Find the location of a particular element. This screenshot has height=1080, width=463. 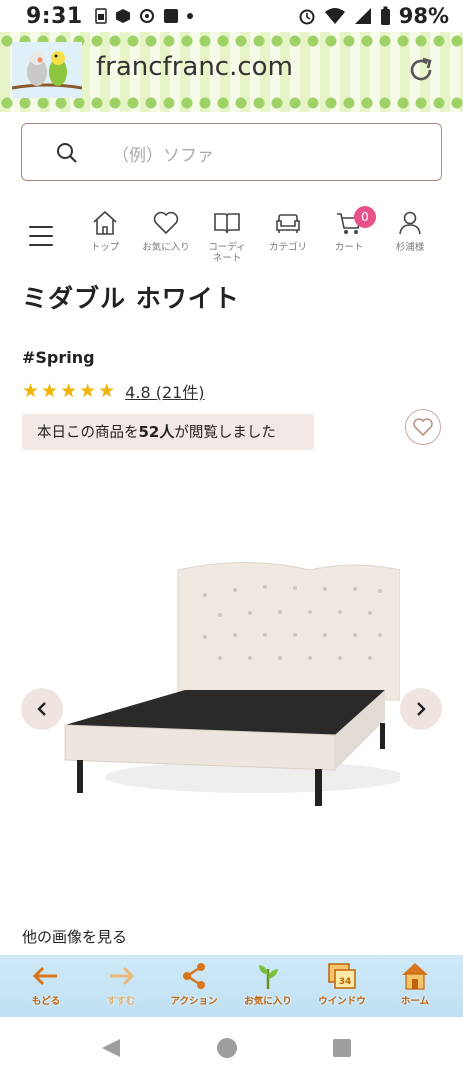

dot-icon is located at coordinates (189, 16).